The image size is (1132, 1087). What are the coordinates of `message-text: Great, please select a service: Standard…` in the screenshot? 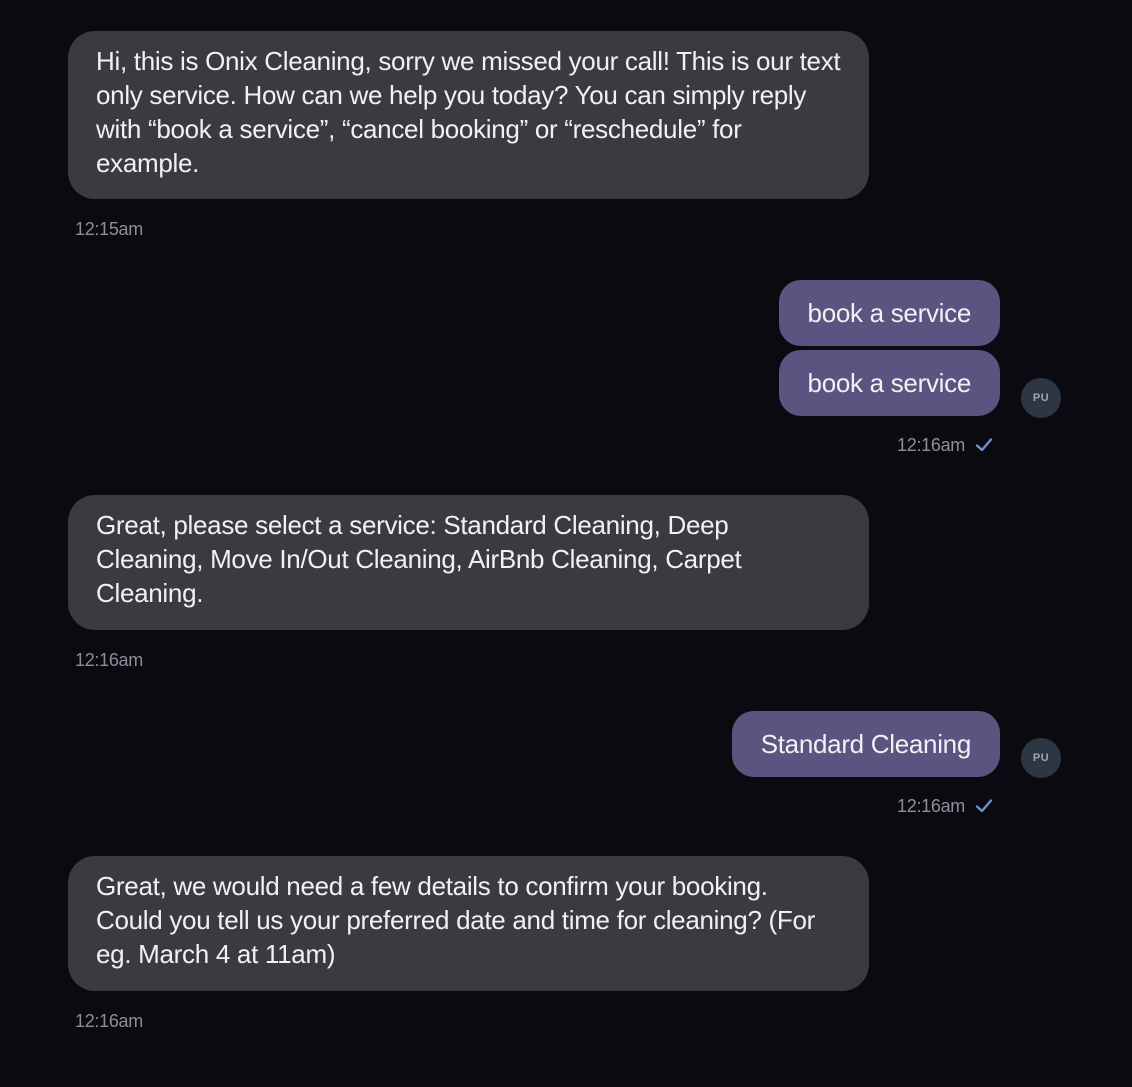 It's located at (419, 559).